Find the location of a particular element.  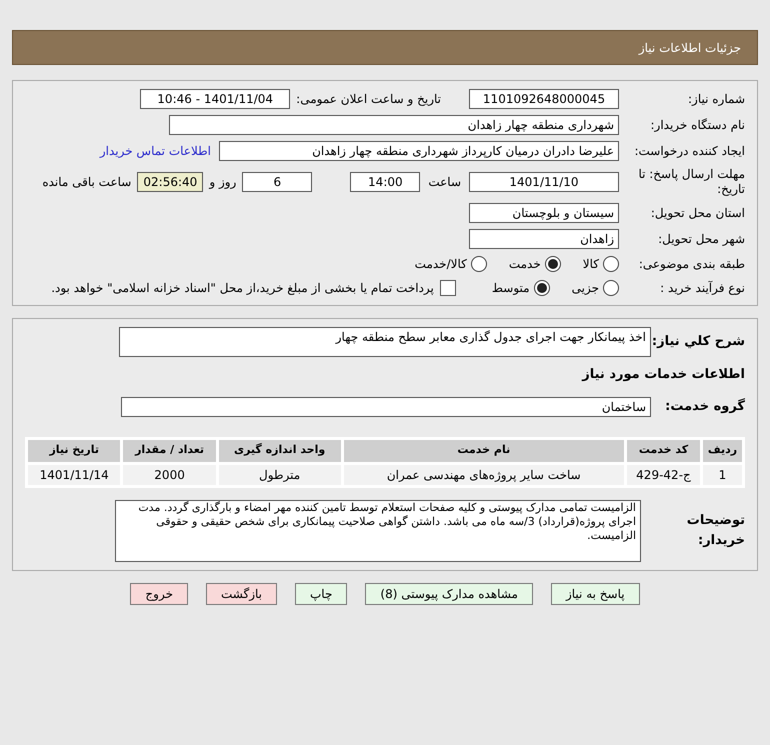

field-label: توضیحات خریدار: is located at coordinates (715, 531).